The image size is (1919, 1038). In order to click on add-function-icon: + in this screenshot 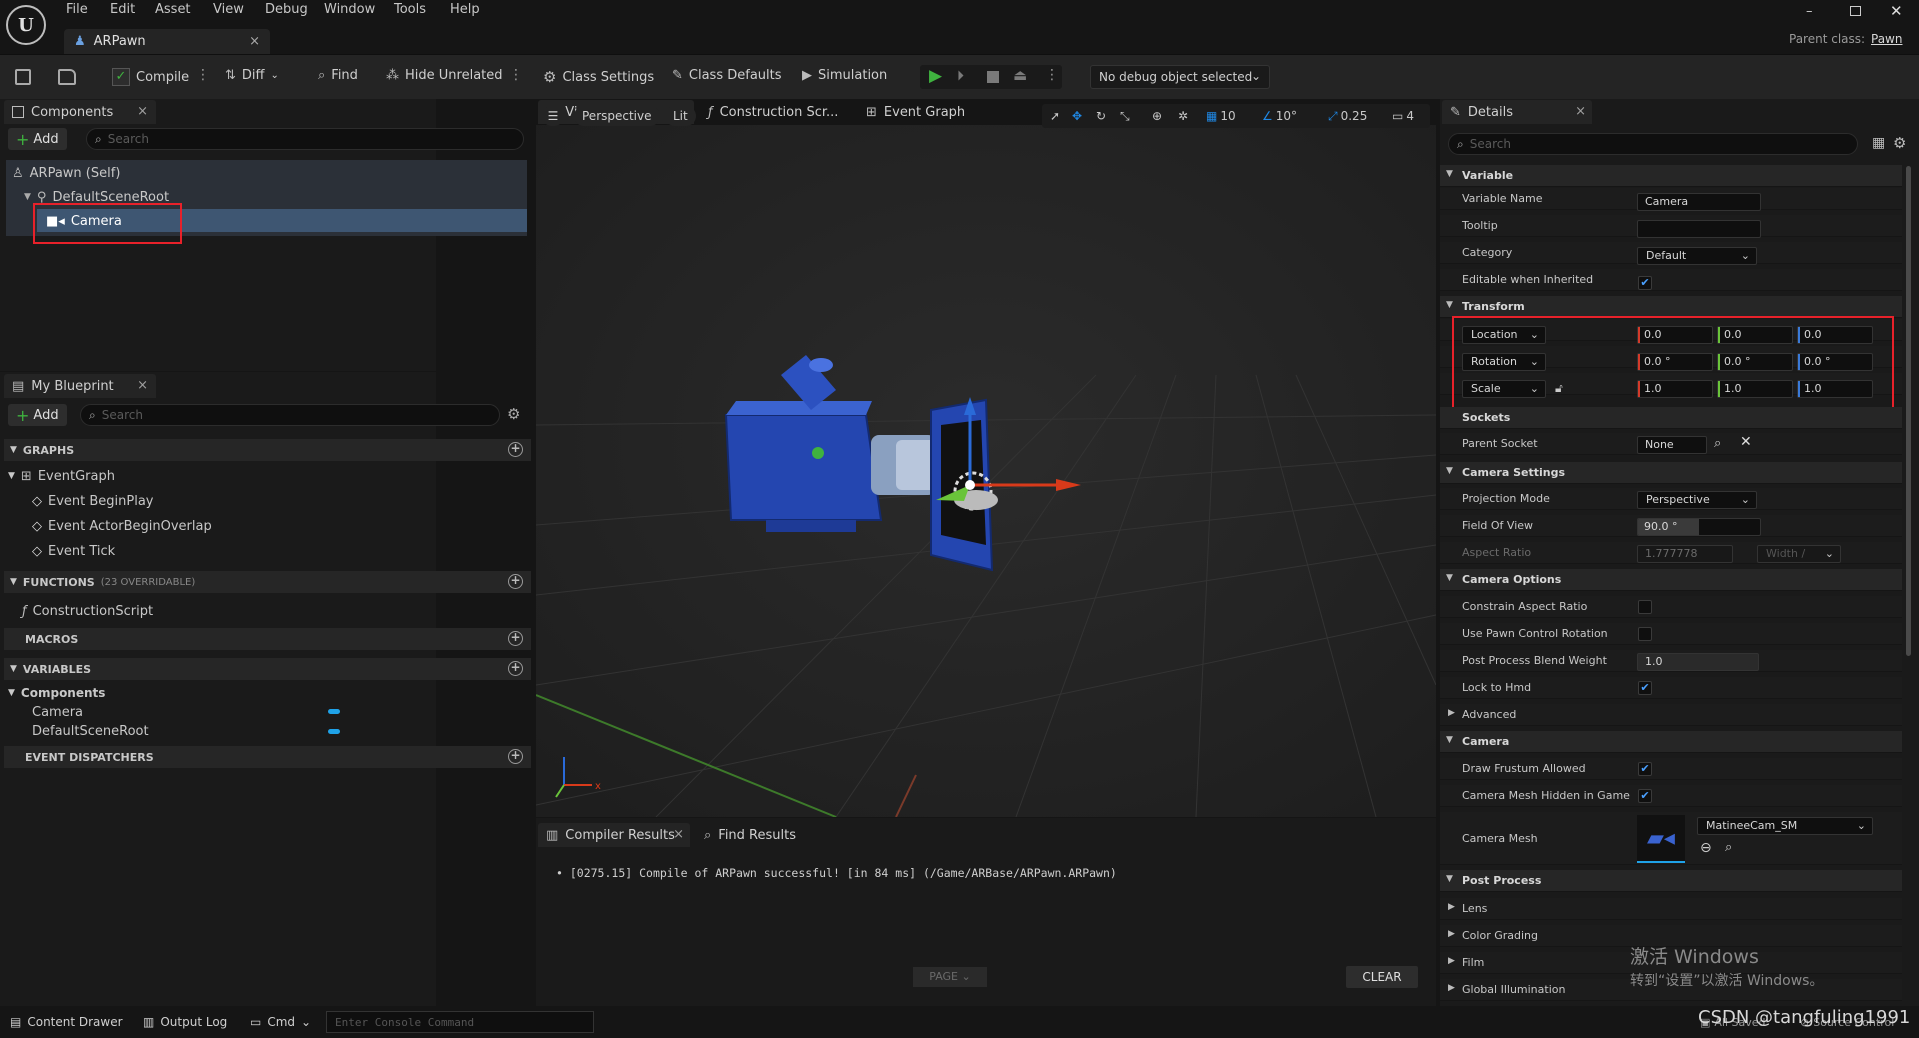, I will do `click(515, 581)`.